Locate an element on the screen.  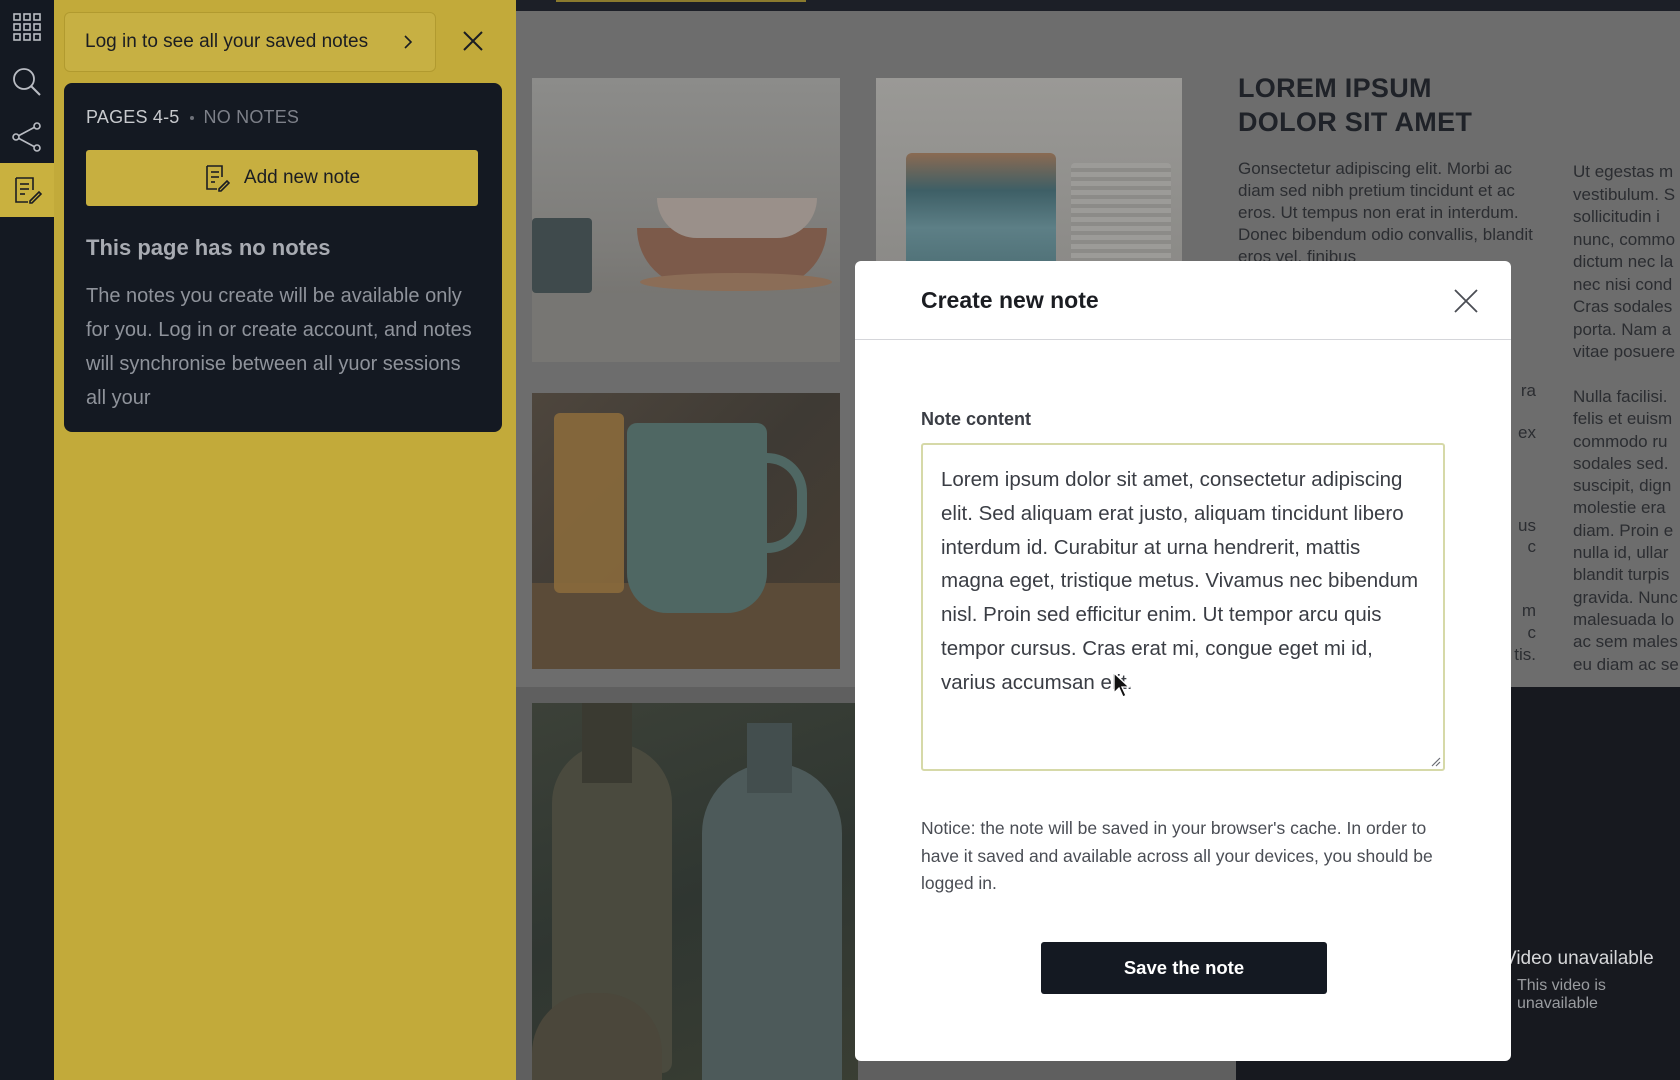
add-new-note-button: Add new note is located at coordinates (282, 178).